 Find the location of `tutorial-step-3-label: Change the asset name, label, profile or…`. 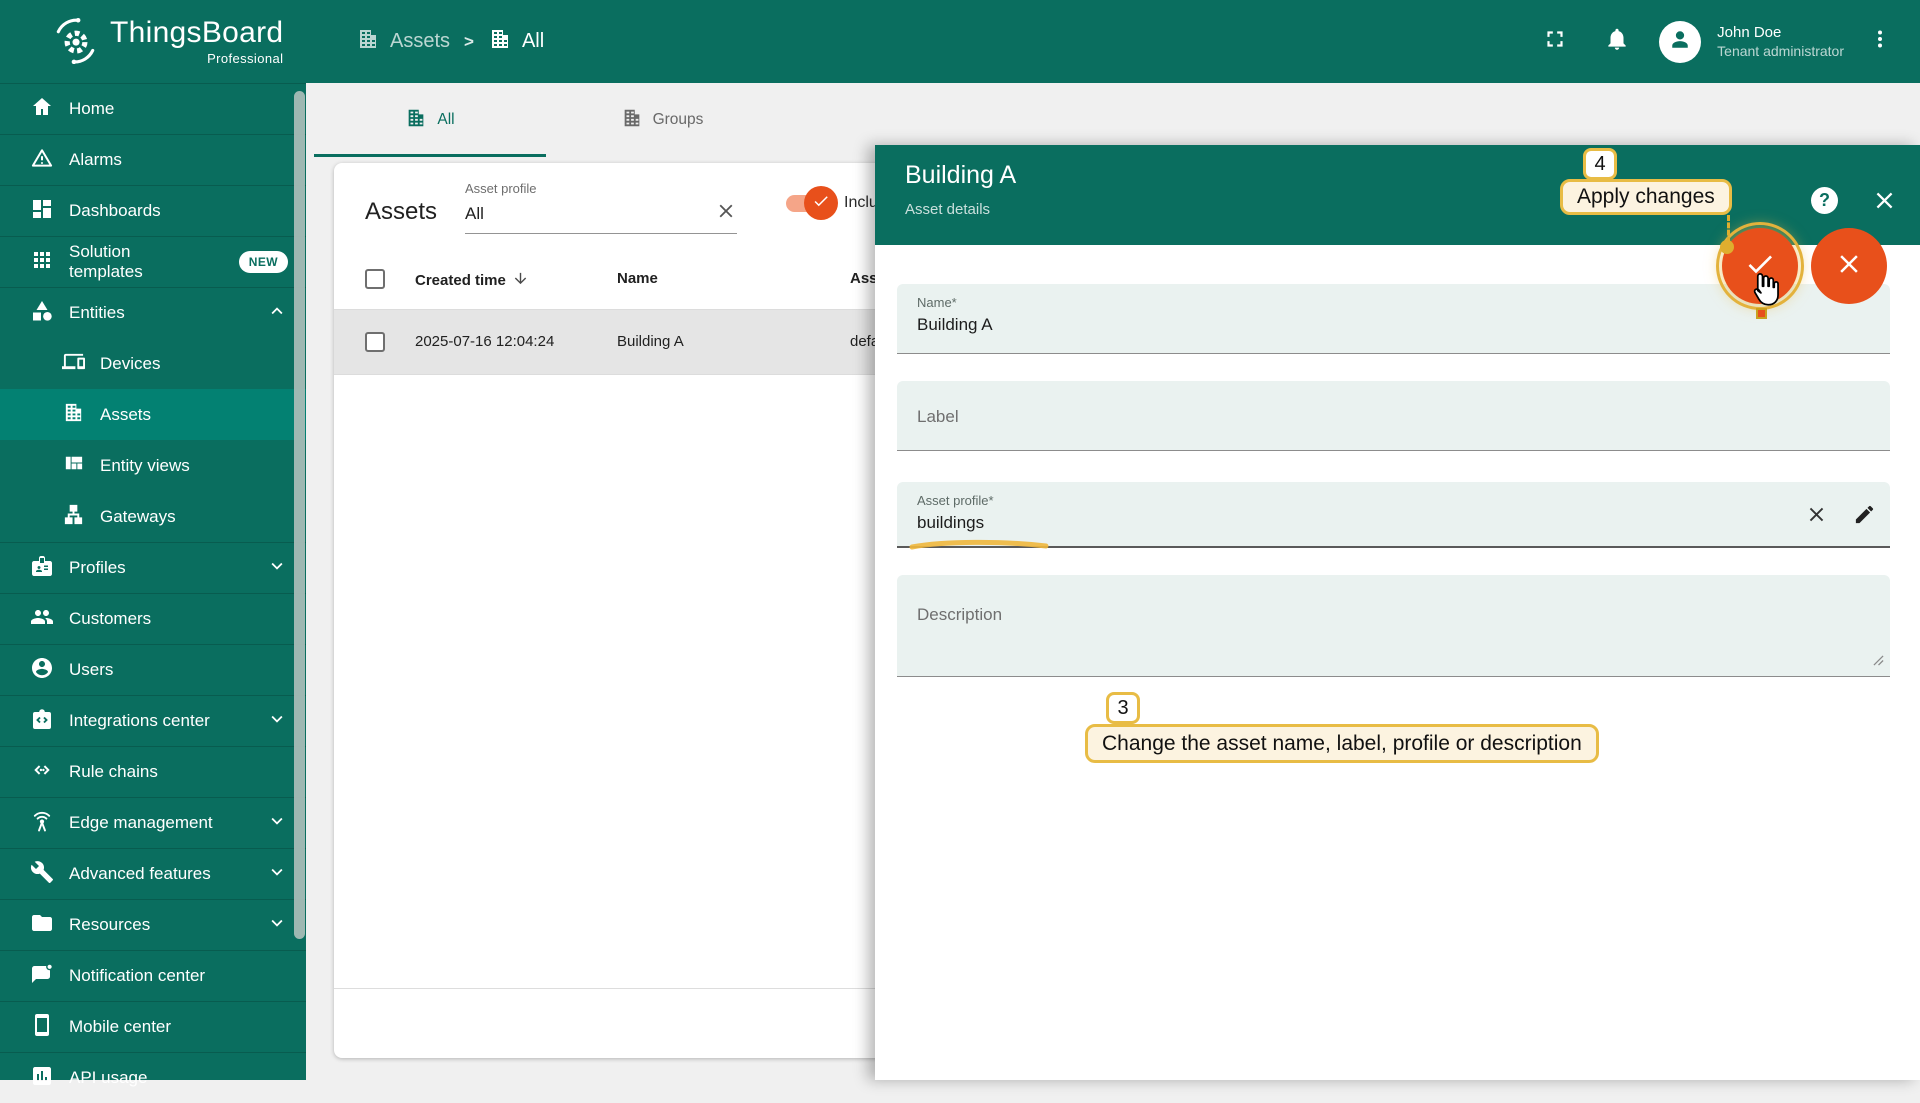

tutorial-step-3-label: Change the asset name, label, profile or… is located at coordinates (1342, 743).